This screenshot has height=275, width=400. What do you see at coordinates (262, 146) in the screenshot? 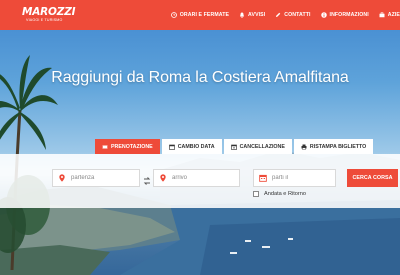
I see `tab-label: CANCELLAZIONE` at bounding box center [262, 146].